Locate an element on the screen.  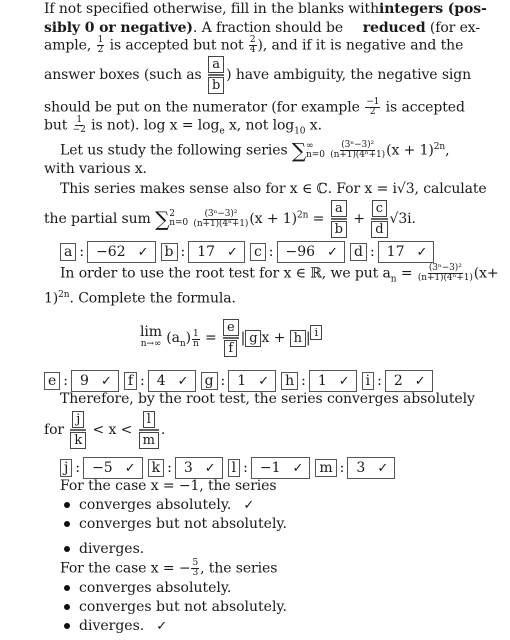
case1-option-converges-absolutely: converges absolutely. ✓ is located at coordinates (159, 505).